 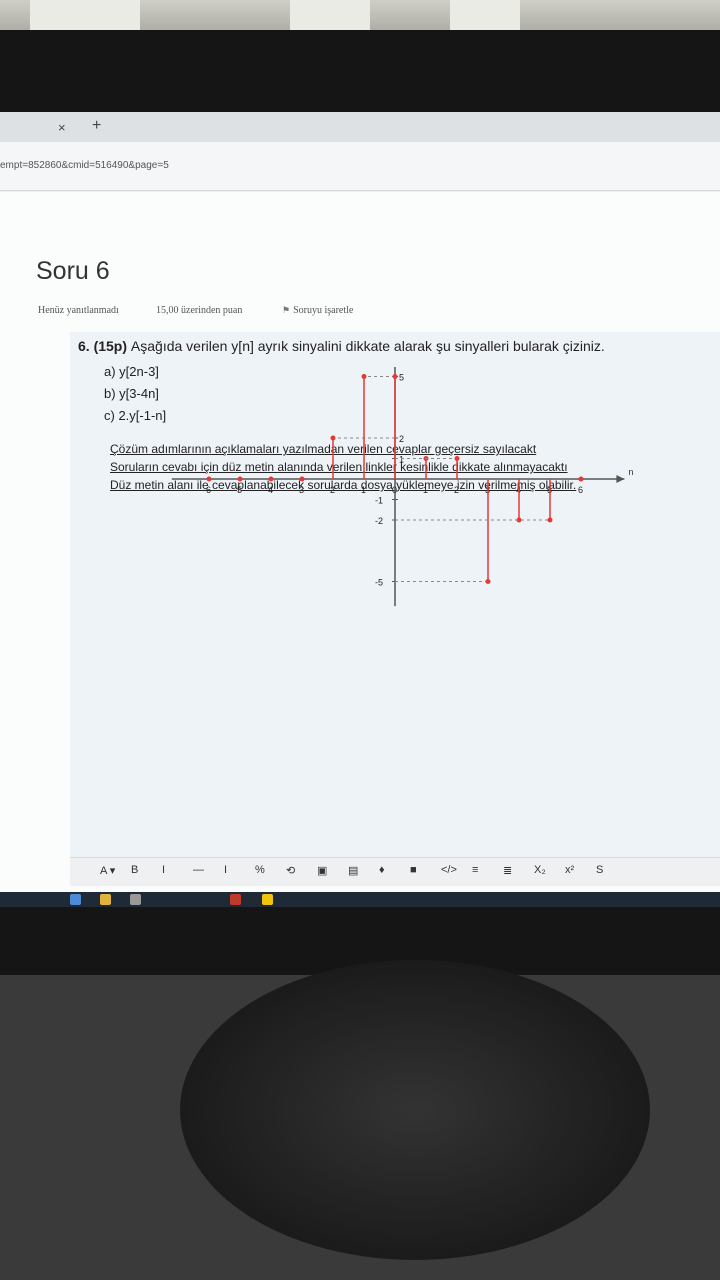 I want to click on x-axis-arrow, so click(x=620, y=479).